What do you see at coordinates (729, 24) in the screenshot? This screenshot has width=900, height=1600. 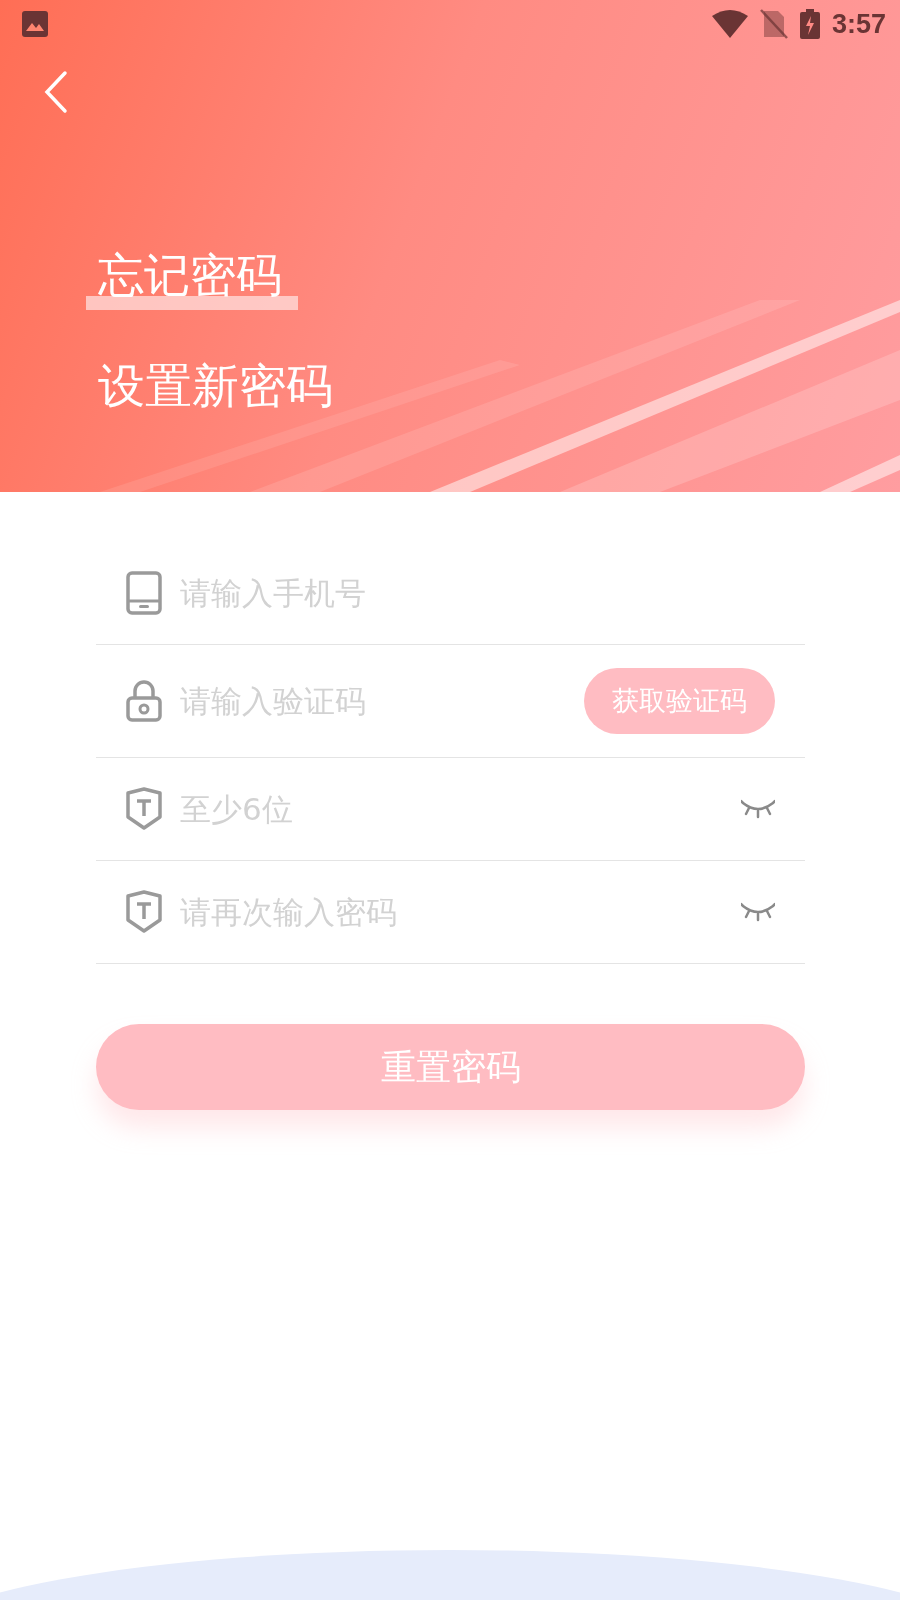 I see `wifi-icon` at bounding box center [729, 24].